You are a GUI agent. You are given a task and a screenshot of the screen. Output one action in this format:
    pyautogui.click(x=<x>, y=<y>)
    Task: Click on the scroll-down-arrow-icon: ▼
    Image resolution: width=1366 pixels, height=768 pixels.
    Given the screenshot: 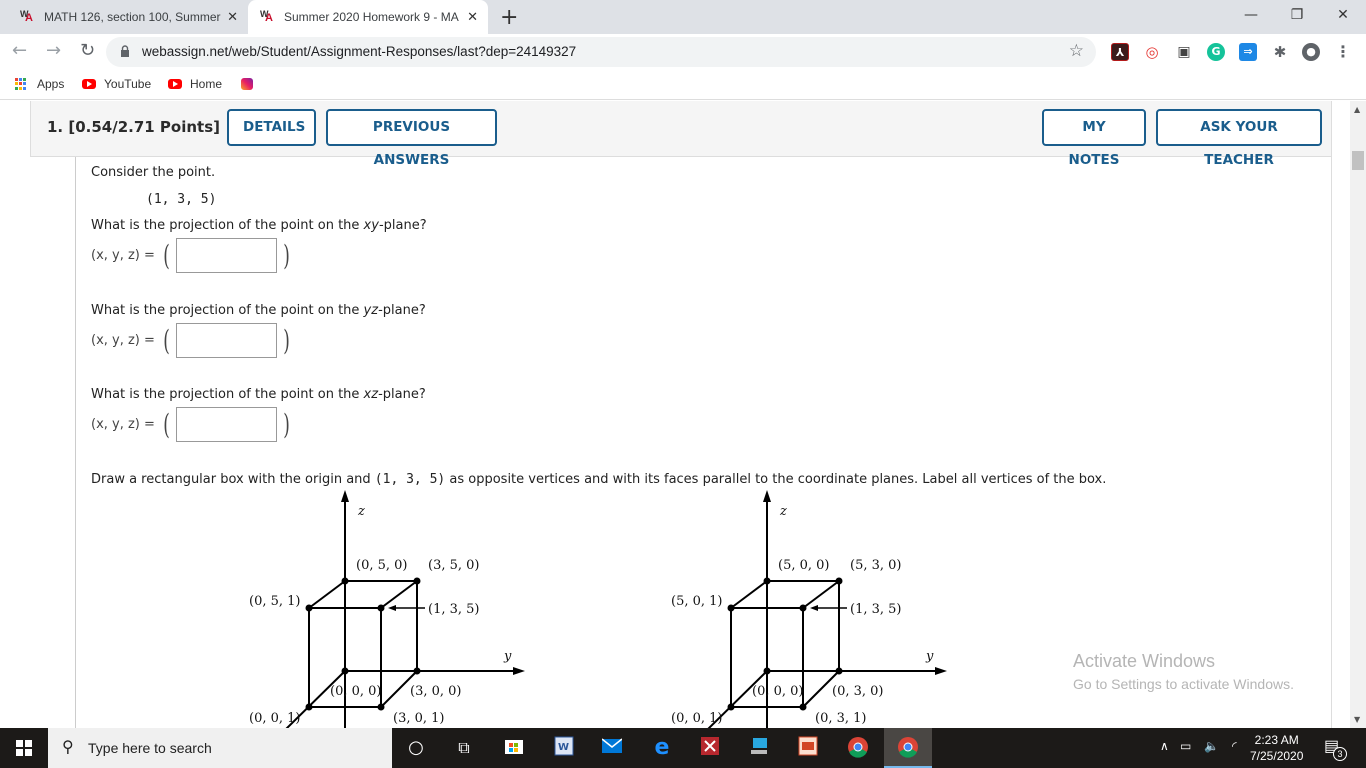 What is the action you would take?
    pyautogui.click(x=1357, y=719)
    